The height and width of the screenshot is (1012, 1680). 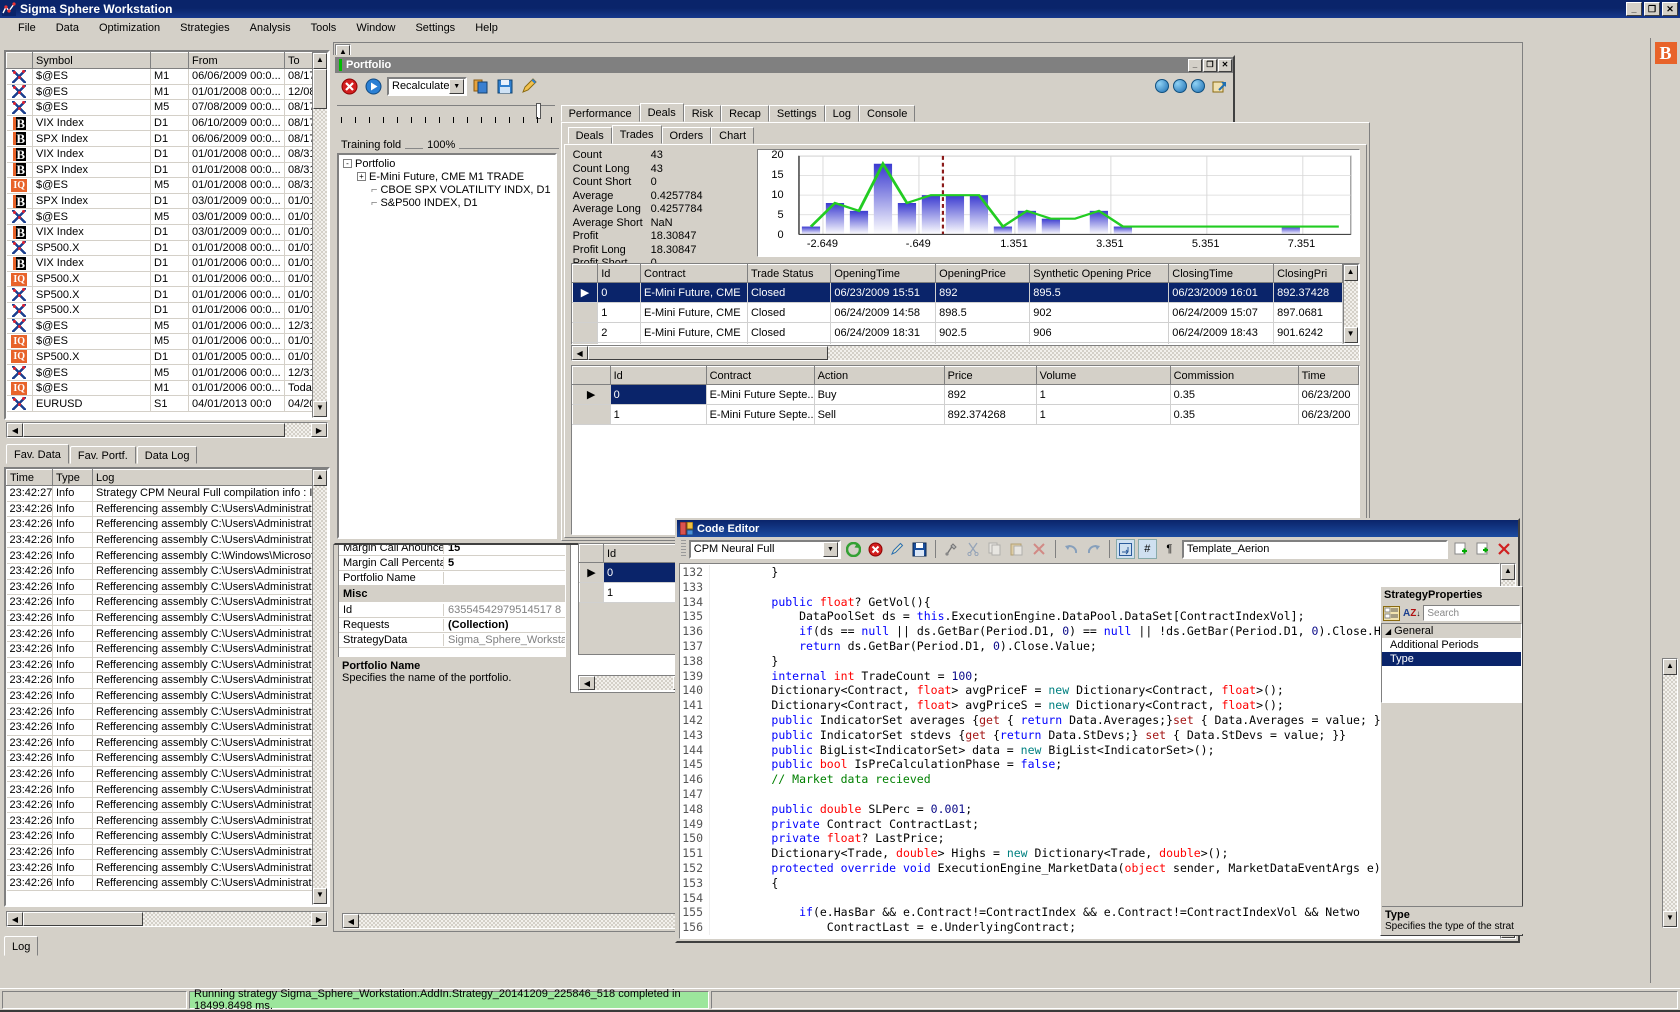 I want to click on tab-settings: Settings, so click(x=796, y=113).